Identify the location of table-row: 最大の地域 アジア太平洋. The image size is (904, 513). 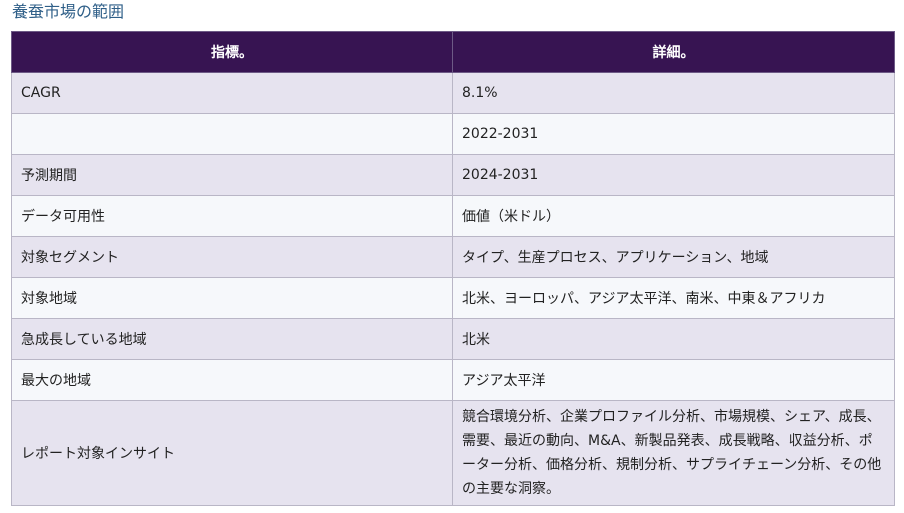
(453, 380).